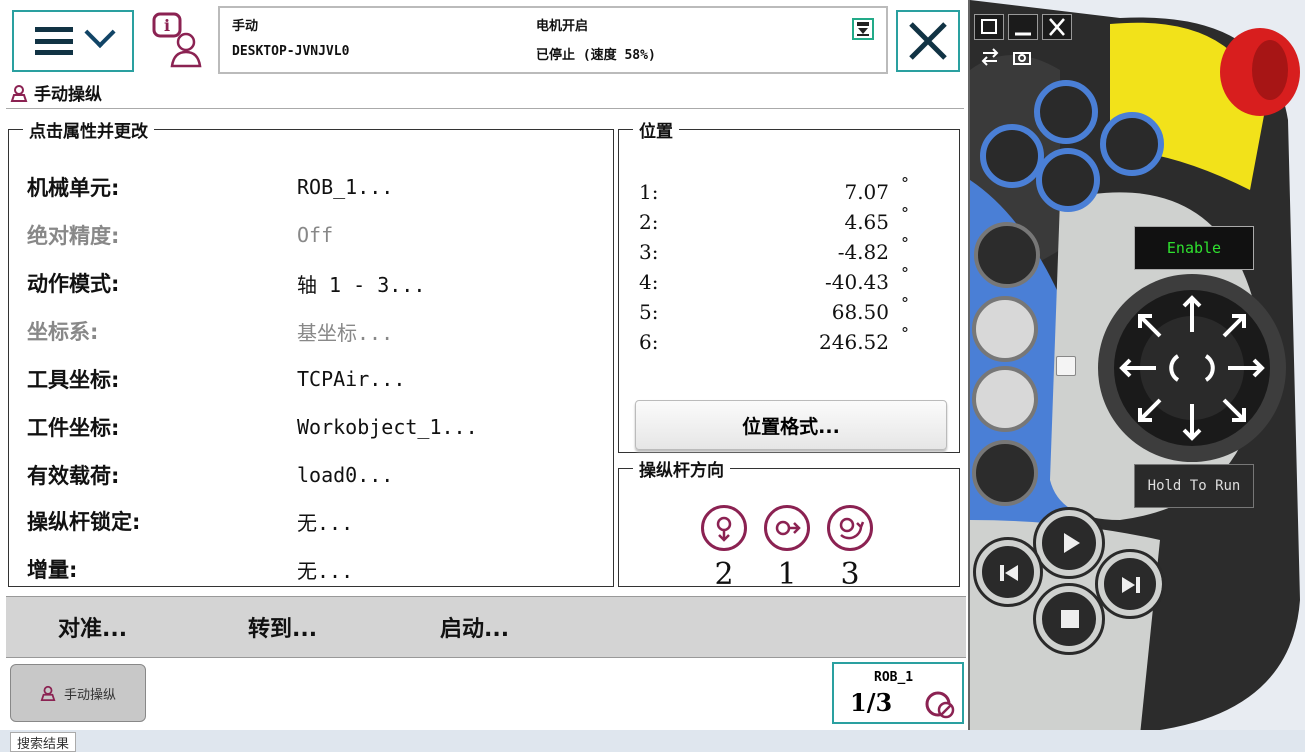 The width and height of the screenshot is (1305, 752). I want to click on minimize-button, so click(1023, 27).